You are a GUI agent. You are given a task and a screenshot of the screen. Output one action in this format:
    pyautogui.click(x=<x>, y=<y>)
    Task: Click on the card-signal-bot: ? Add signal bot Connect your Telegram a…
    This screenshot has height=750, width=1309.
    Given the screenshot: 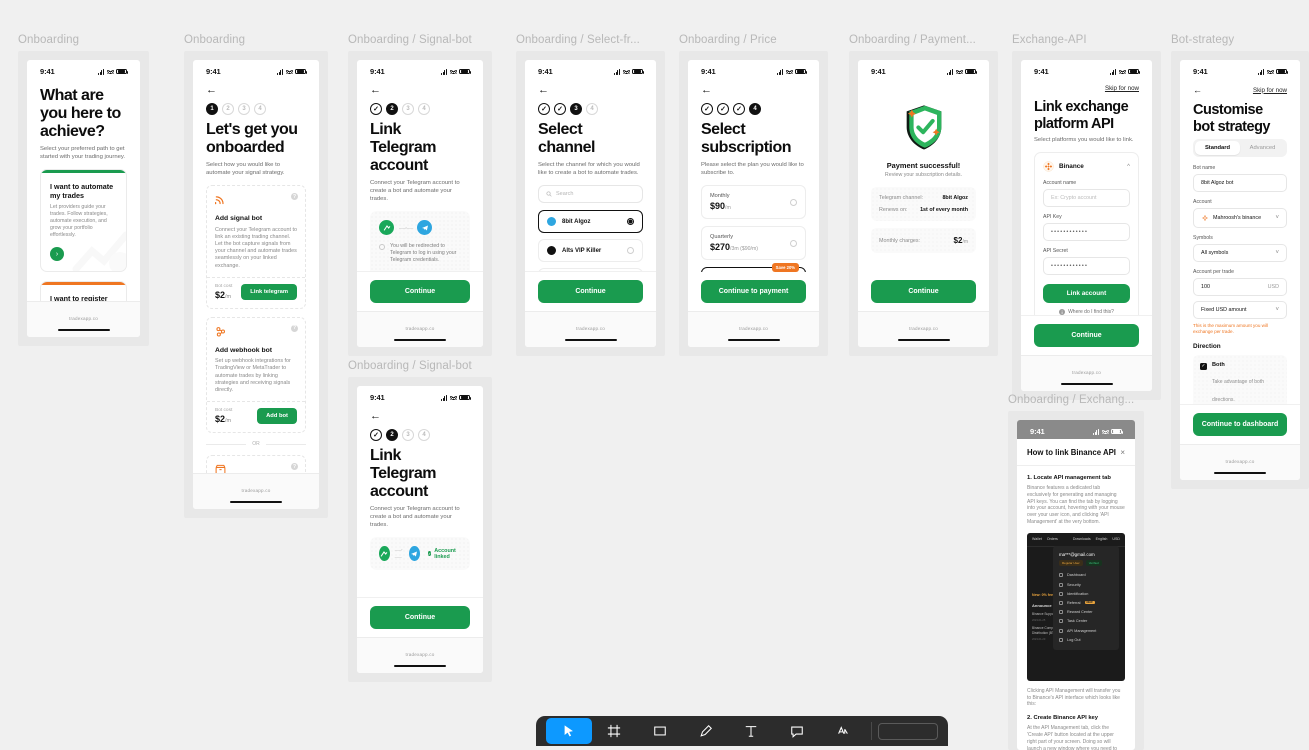 What is the action you would take?
    pyautogui.click(x=256, y=247)
    